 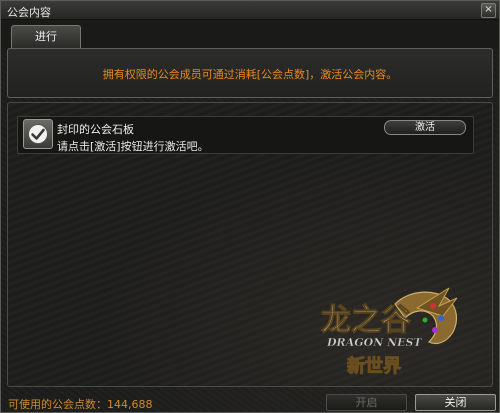 What do you see at coordinates (250, 10) in the screenshot?
I see `title-bar: 公会内容 ×` at bounding box center [250, 10].